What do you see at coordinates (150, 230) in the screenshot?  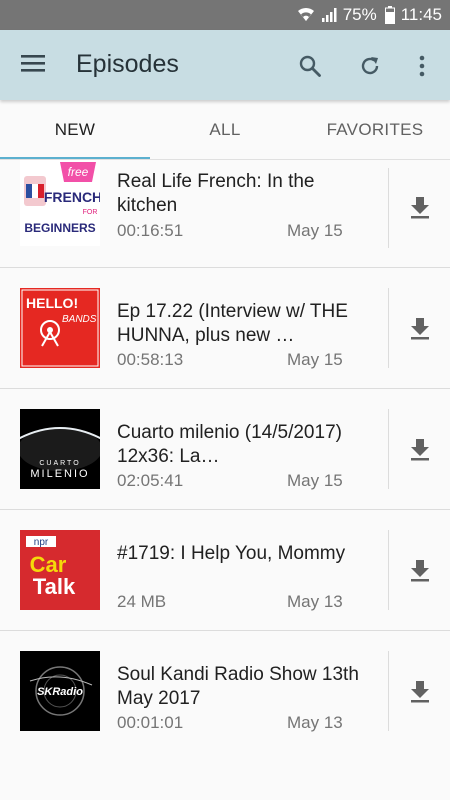 I see `episode-duration: 00:16:51` at bounding box center [150, 230].